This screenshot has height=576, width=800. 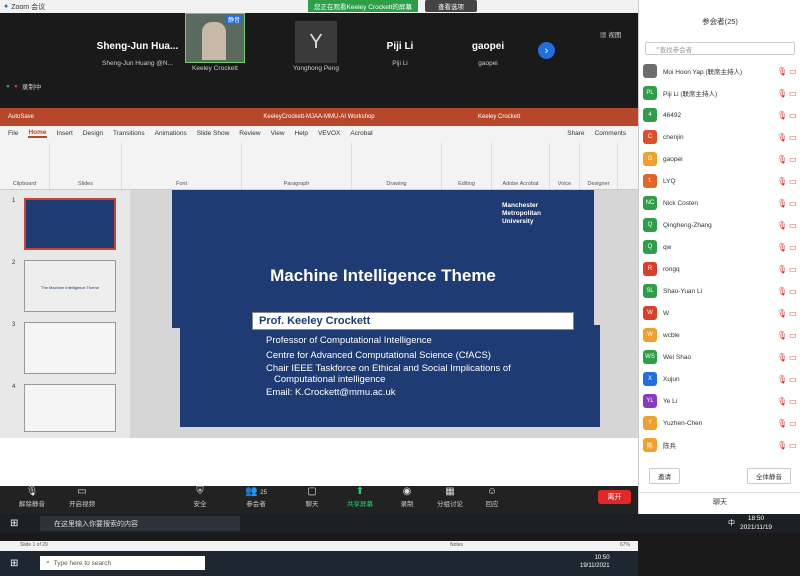 I want to click on participant-search-input: ⌕ 查找参会者, so click(x=720, y=48).